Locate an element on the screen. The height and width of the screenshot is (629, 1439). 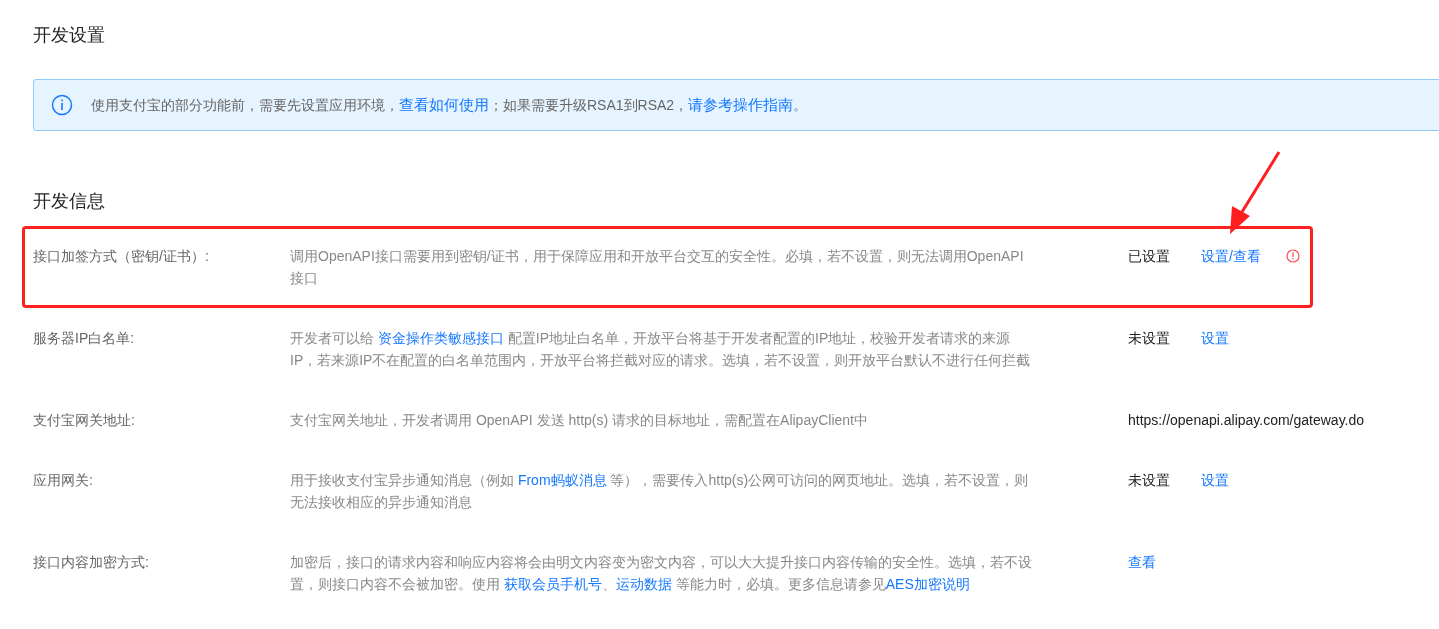
status-text: https://openapi.alipay.com/gateway.do is located at coordinates (1246, 420).